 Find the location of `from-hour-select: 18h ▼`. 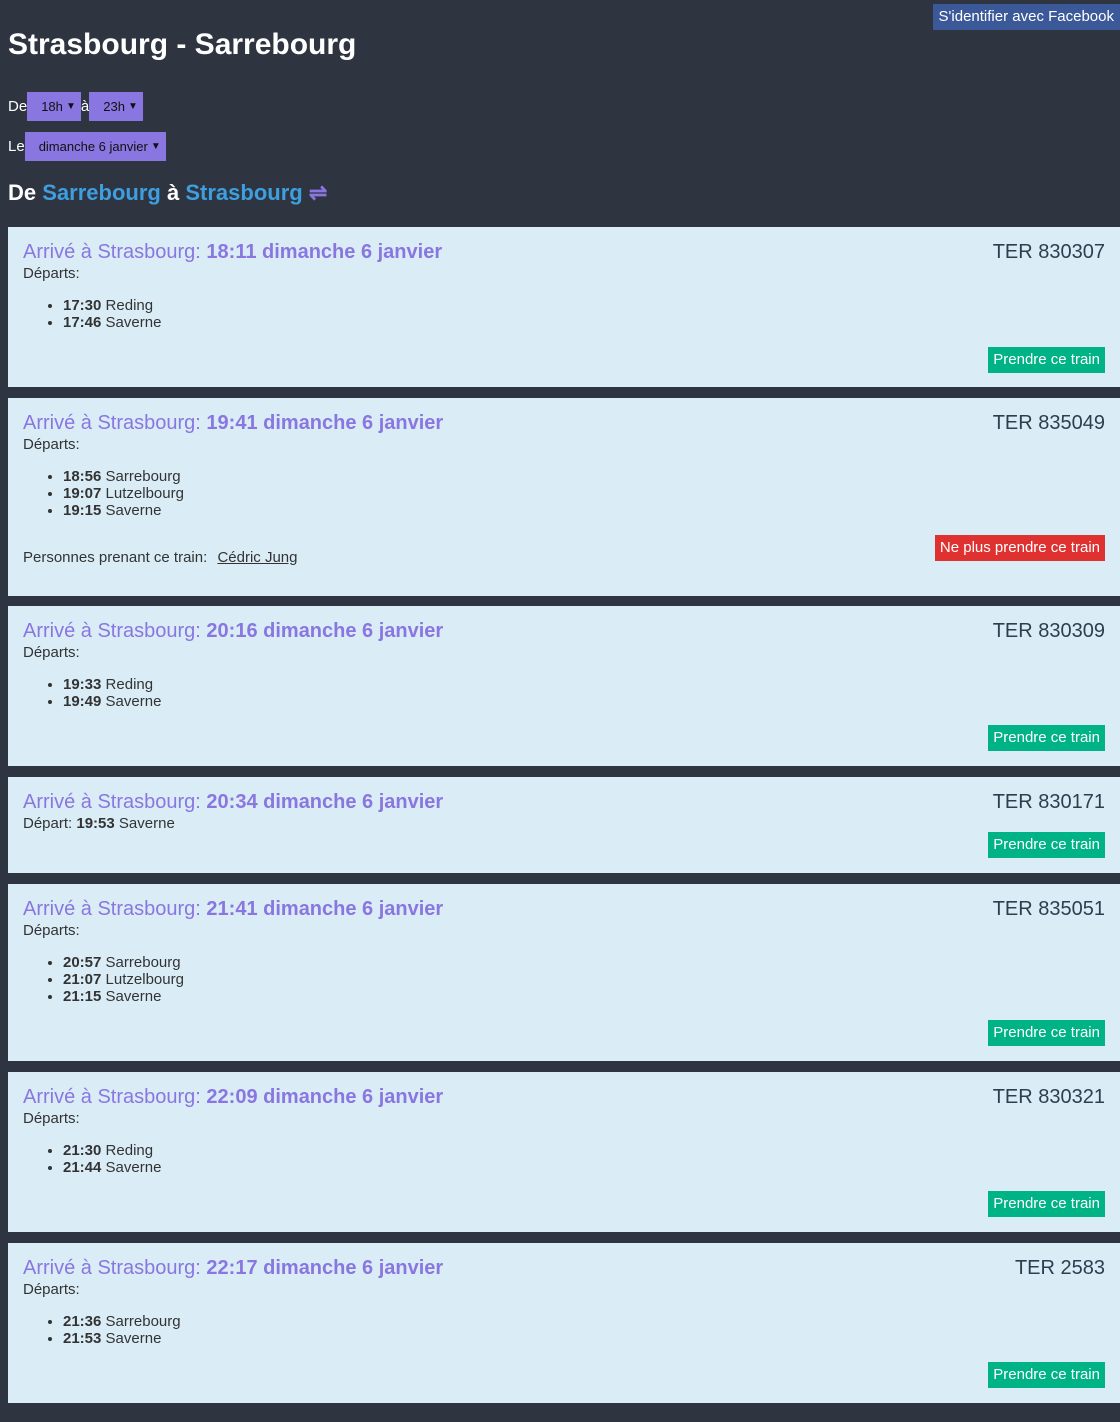

from-hour-select: 18h ▼ is located at coordinates (54, 106).